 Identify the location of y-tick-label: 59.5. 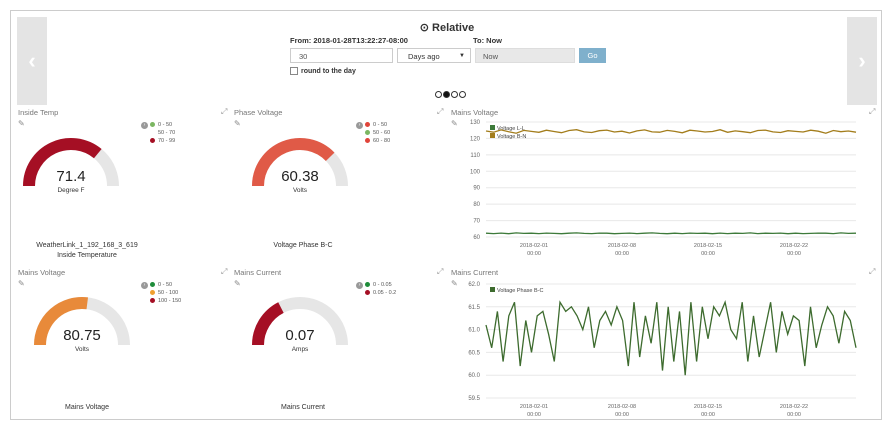
(474, 399).